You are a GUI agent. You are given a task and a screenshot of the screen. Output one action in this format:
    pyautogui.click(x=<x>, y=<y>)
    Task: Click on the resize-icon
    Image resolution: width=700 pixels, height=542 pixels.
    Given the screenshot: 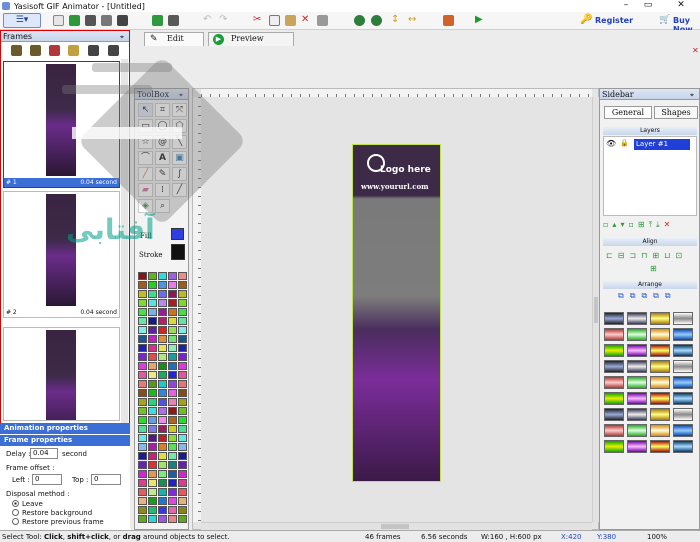 What is the action you would take?
    pyautogui.click(x=173, y=20)
    